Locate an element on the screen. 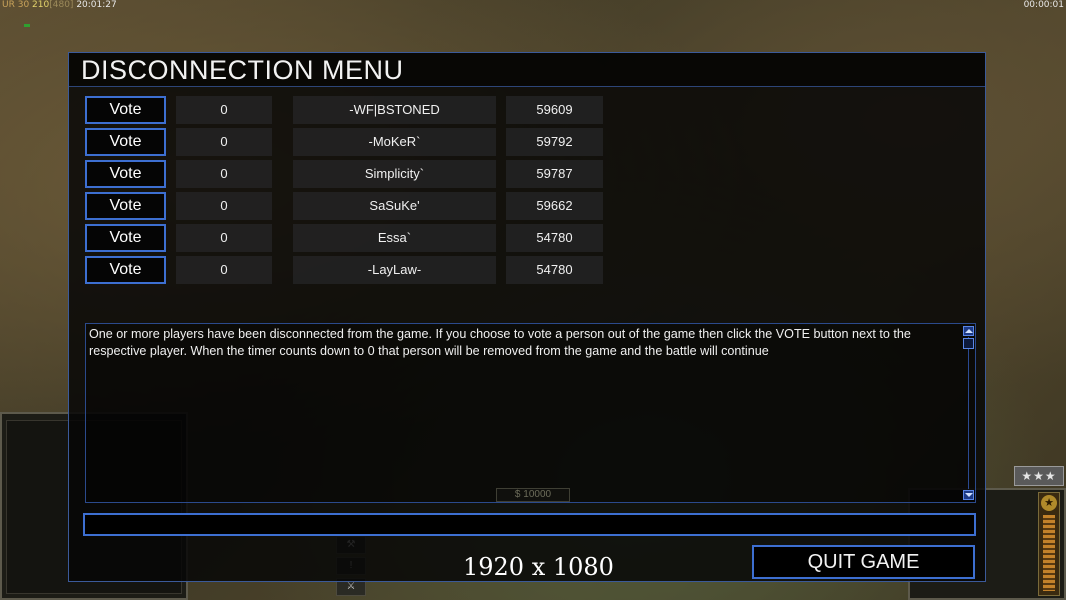 The width and height of the screenshot is (1066, 600). scroll-up-icon is located at coordinates (968, 331).